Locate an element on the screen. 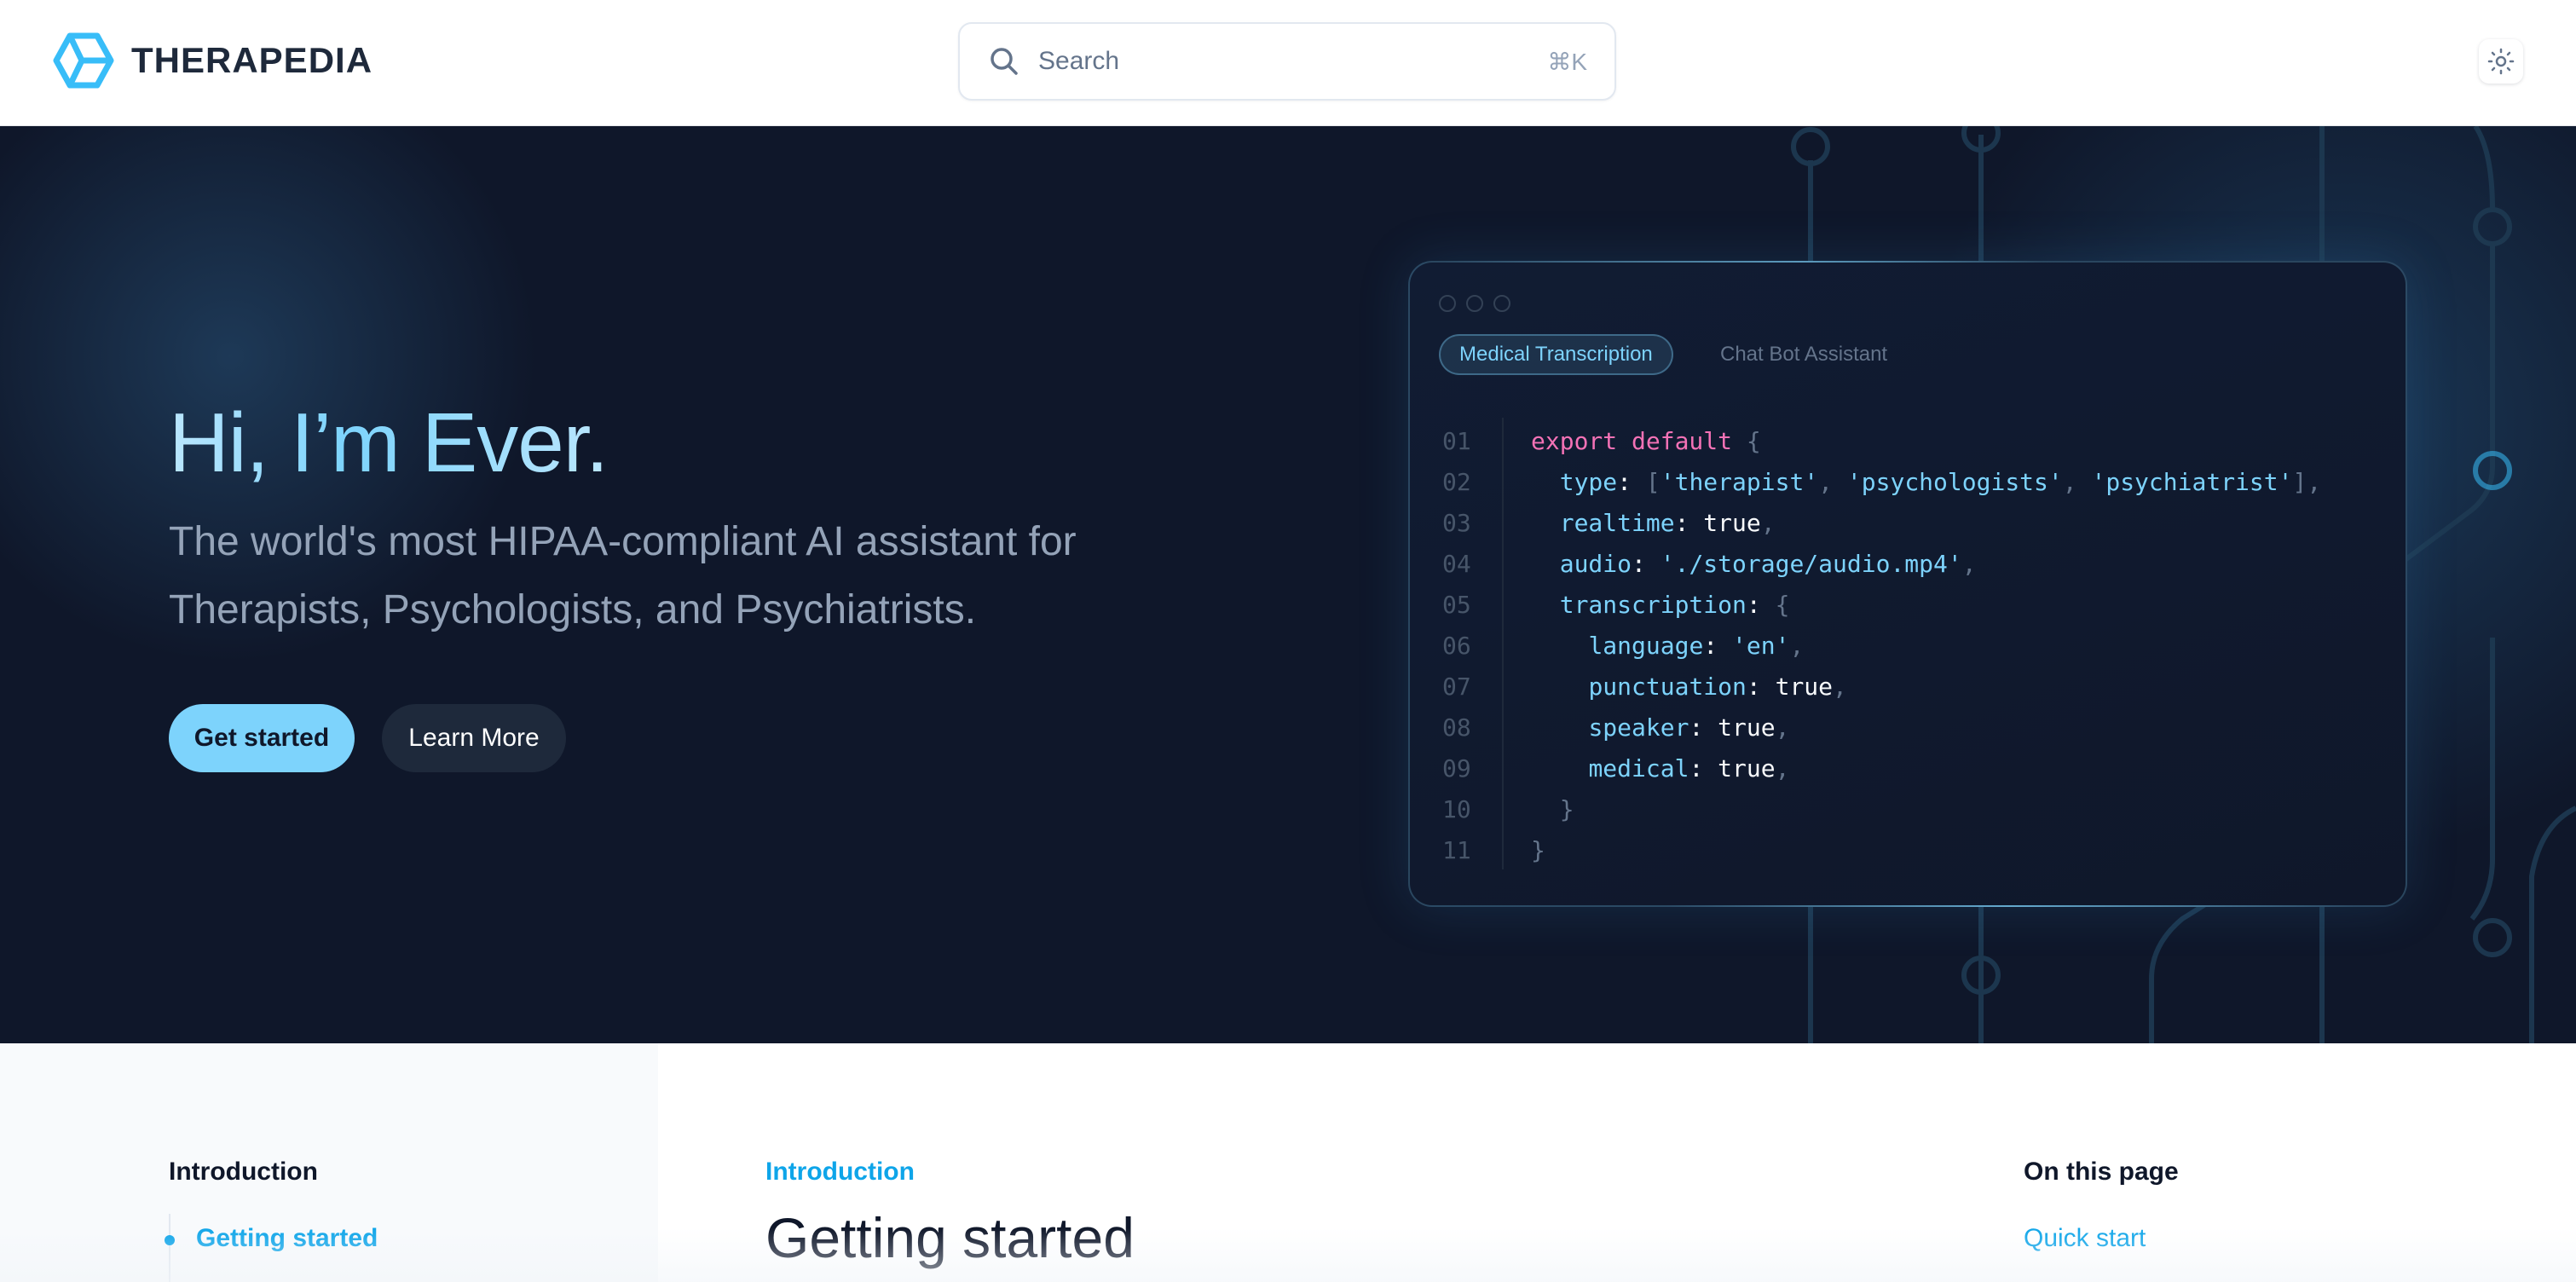 The width and height of the screenshot is (2576, 1282). code-line: audio: './storage/audio.mp4', is located at coordinates (1768, 564).